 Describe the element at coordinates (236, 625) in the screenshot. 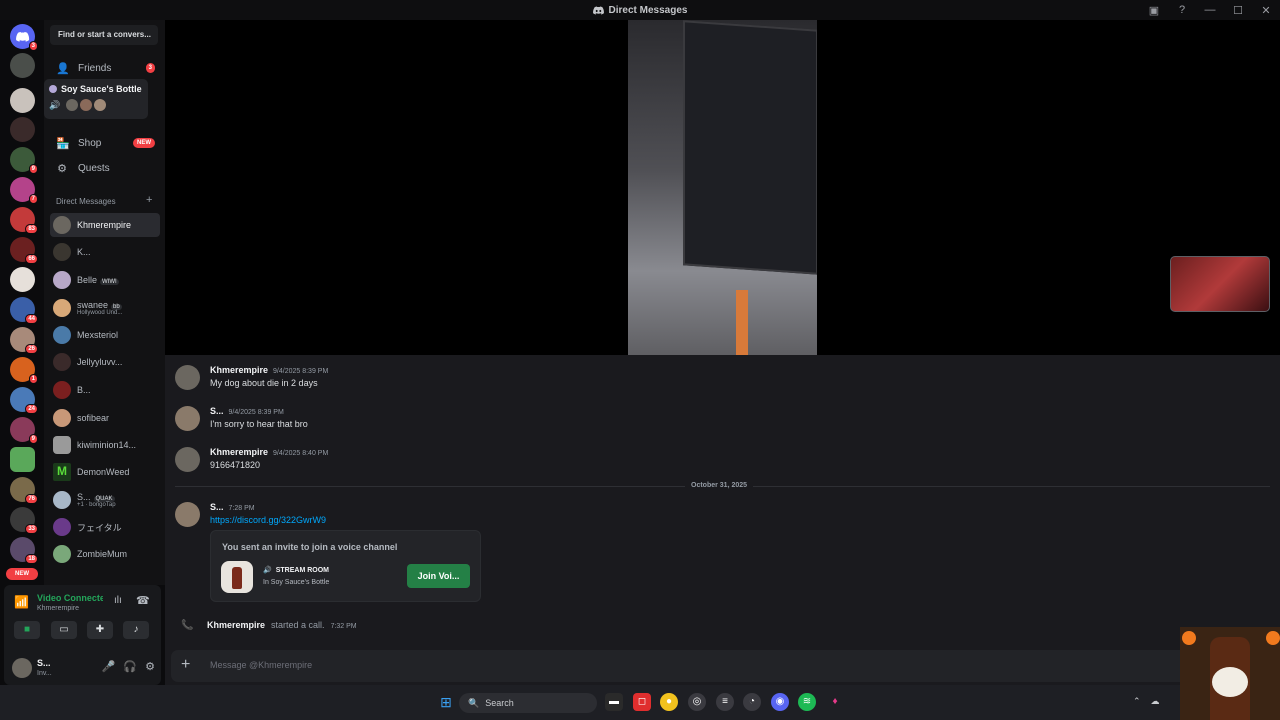

I see `call-author: Khmerempire` at that location.